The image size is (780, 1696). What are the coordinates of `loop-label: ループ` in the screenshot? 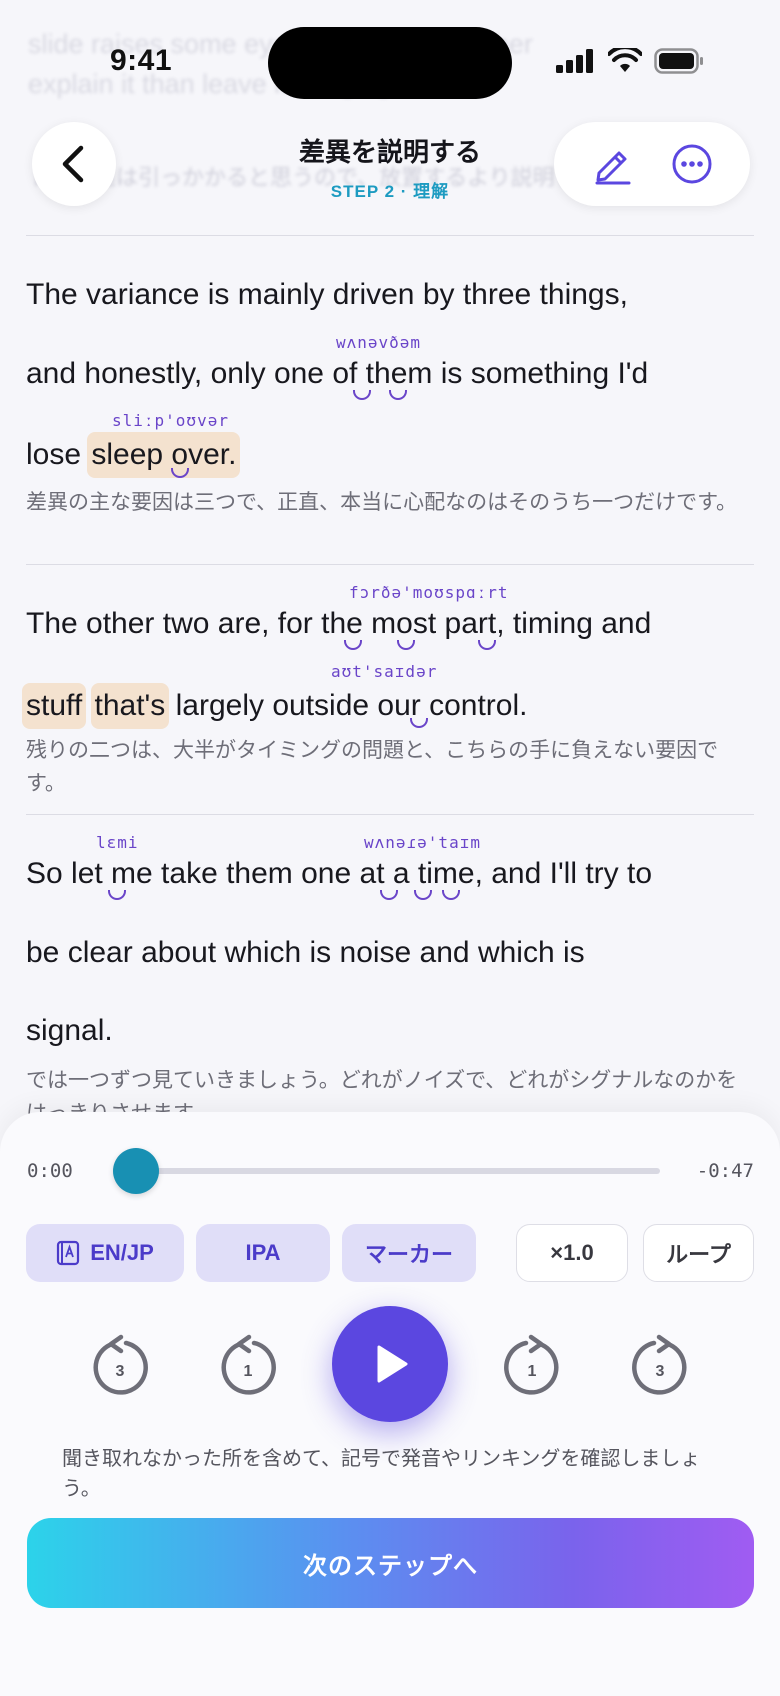 It's located at (698, 1254).